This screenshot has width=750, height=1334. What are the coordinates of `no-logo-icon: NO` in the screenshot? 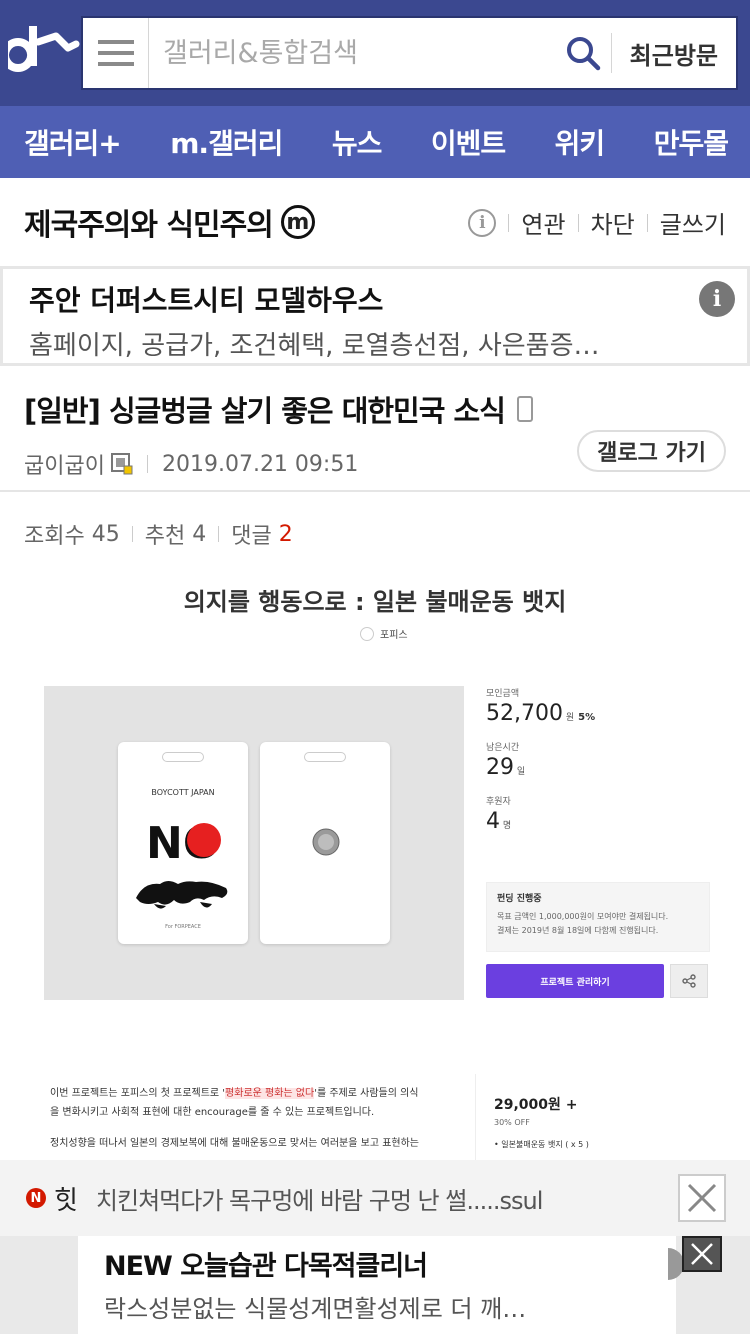 It's located at (183, 841).